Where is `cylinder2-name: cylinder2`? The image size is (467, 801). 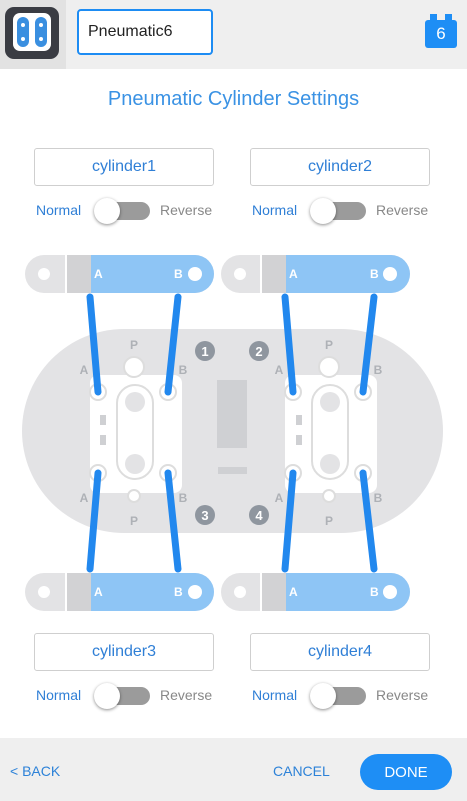 cylinder2-name: cylinder2 is located at coordinates (340, 166).